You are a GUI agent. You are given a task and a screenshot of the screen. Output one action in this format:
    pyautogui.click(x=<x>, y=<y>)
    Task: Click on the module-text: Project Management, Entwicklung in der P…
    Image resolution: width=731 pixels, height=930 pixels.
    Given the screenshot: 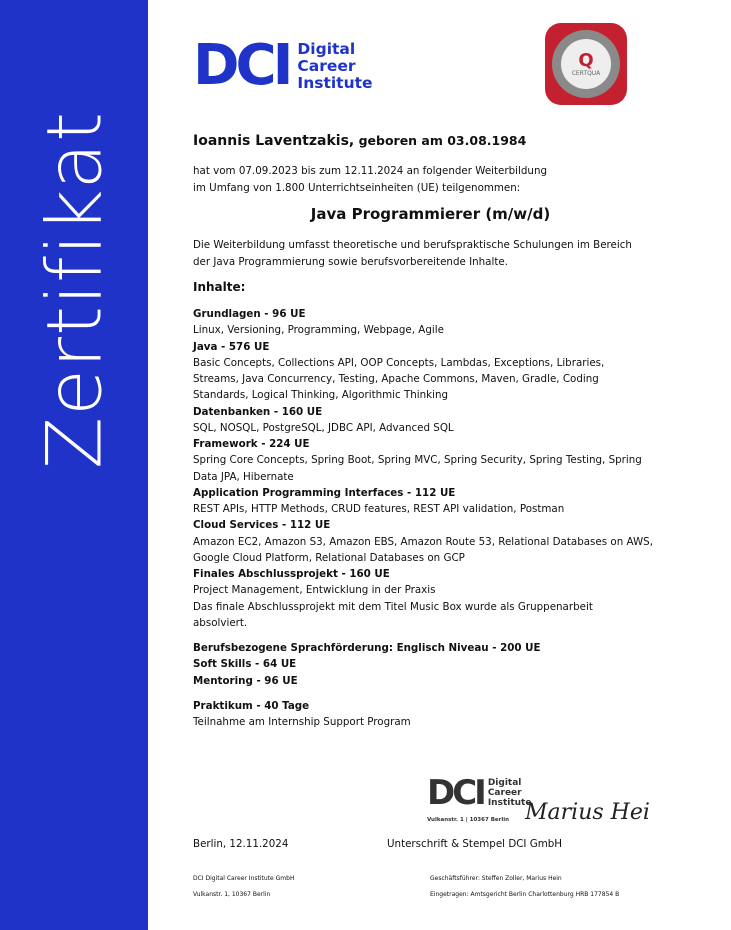 What is the action you would take?
    pyautogui.click(x=314, y=590)
    